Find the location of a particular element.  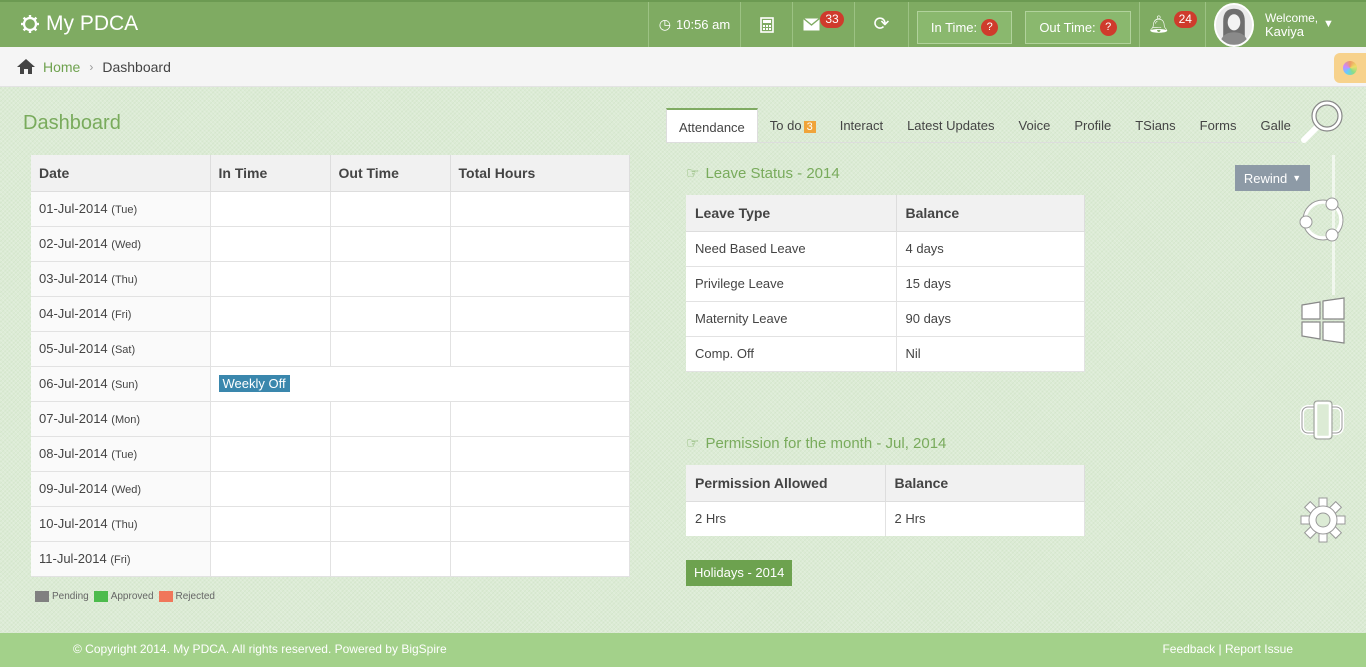

rewind-button: Rewind ▼ is located at coordinates (1272, 178).